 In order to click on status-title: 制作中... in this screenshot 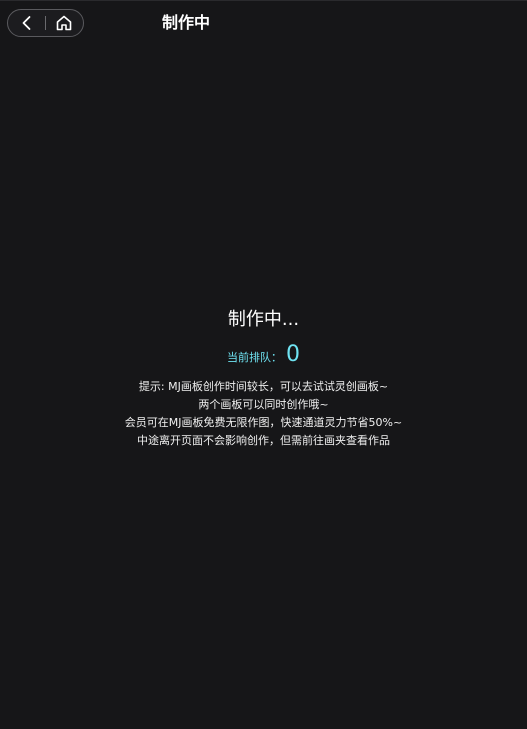, I will do `click(263, 319)`.